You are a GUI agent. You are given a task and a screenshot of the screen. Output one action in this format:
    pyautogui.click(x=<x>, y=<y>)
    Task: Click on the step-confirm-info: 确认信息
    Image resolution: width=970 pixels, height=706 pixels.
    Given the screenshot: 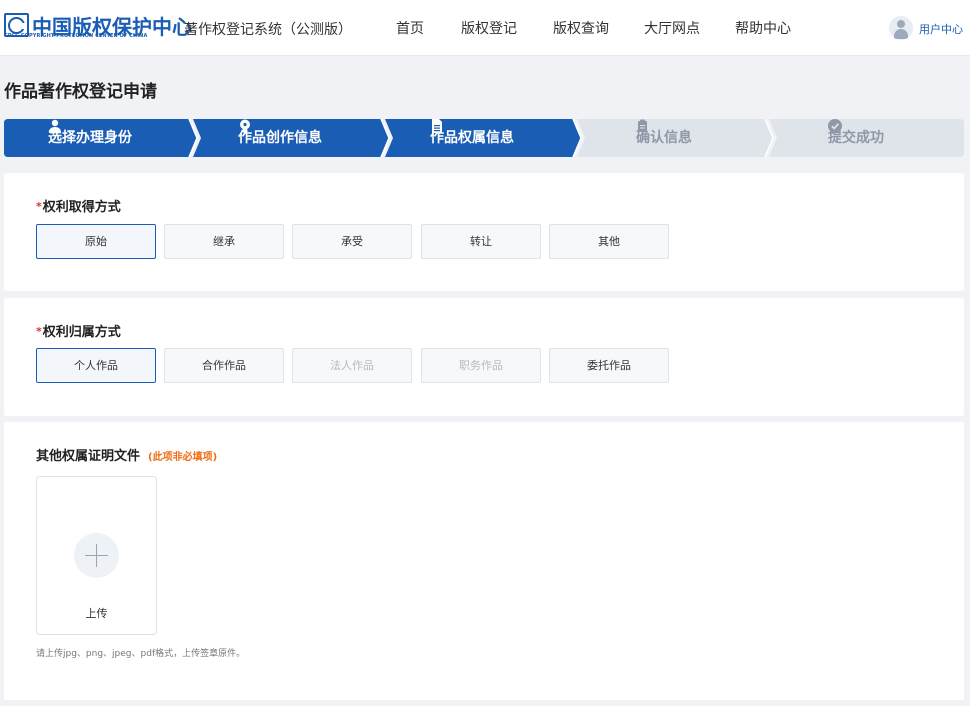 What is the action you would take?
    pyautogui.click(x=664, y=138)
    